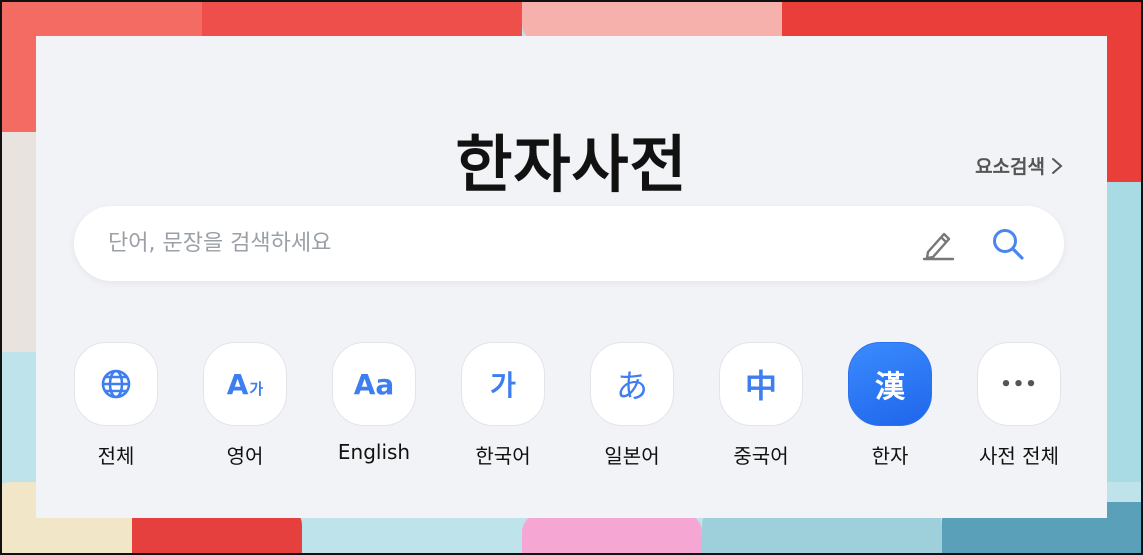 Image resolution: width=1143 pixels, height=555 pixels. Describe the element at coordinates (632, 456) in the screenshot. I see `category-label: 일본어` at that location.